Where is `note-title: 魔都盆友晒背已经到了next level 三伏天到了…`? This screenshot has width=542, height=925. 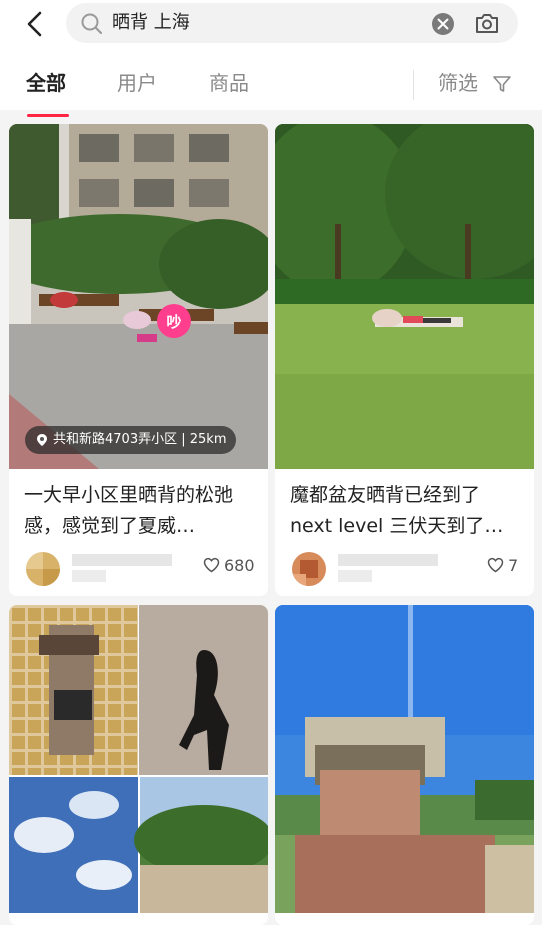
note-title: 魔都盆友晒背已经到了next level 三伏天到了… is located at coordinates (405, 511).